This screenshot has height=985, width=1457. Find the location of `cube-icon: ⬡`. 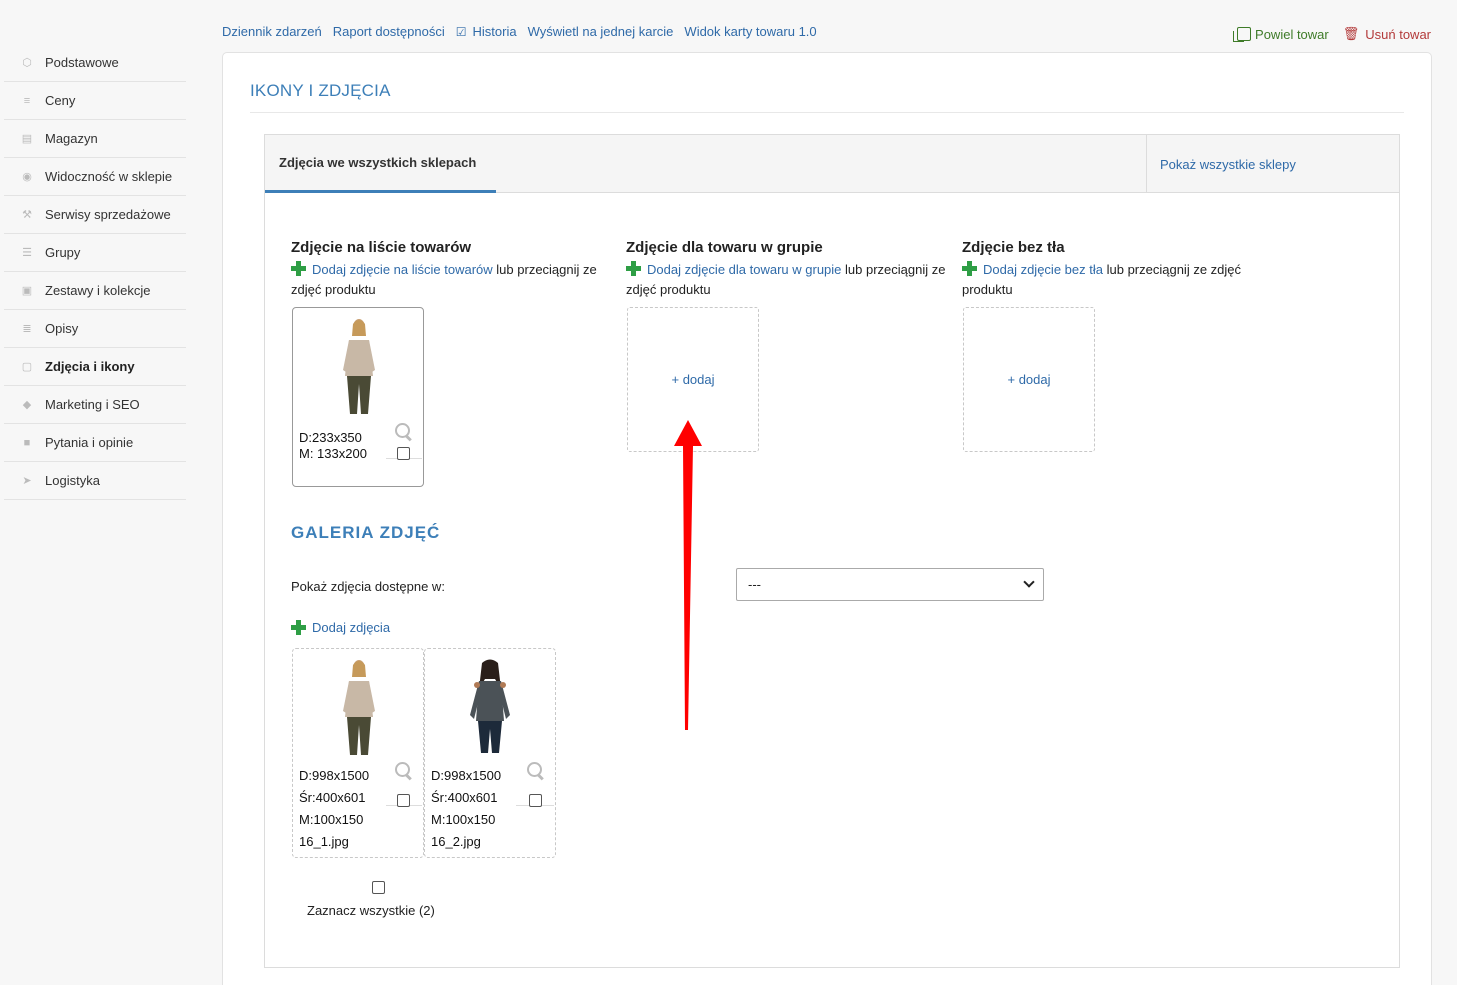

cube-icon: ⬡ is located at coordinates (27, 63).